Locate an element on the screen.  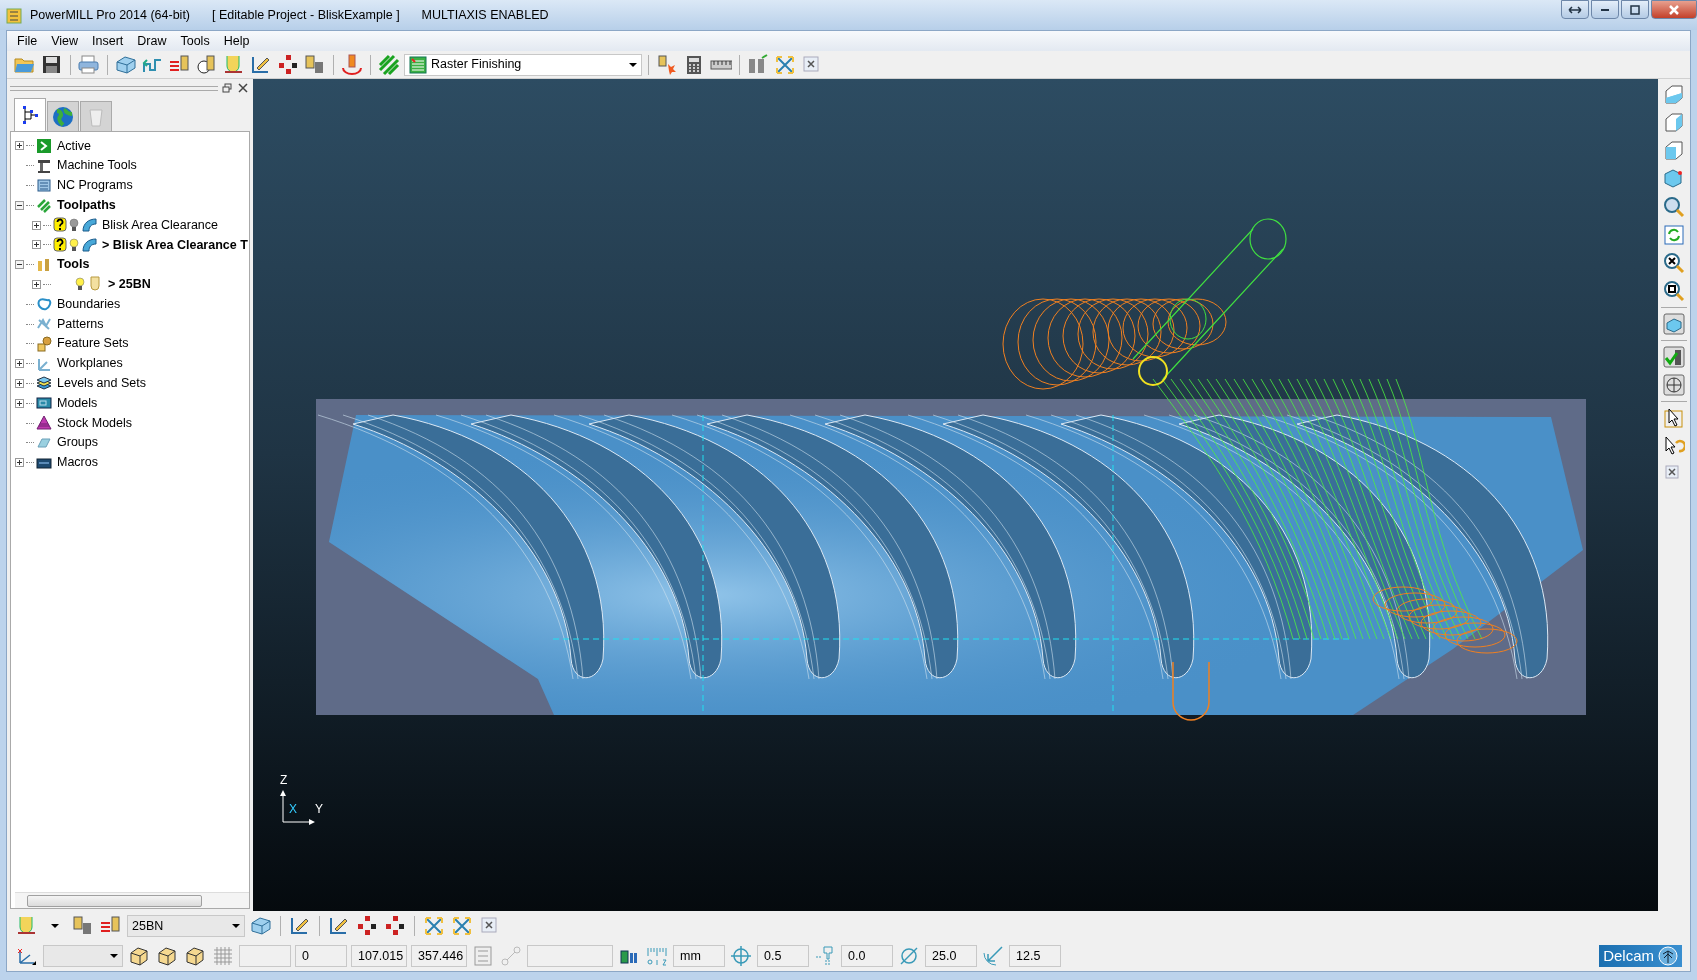
tools-icon is located at coordinates (44, 264).